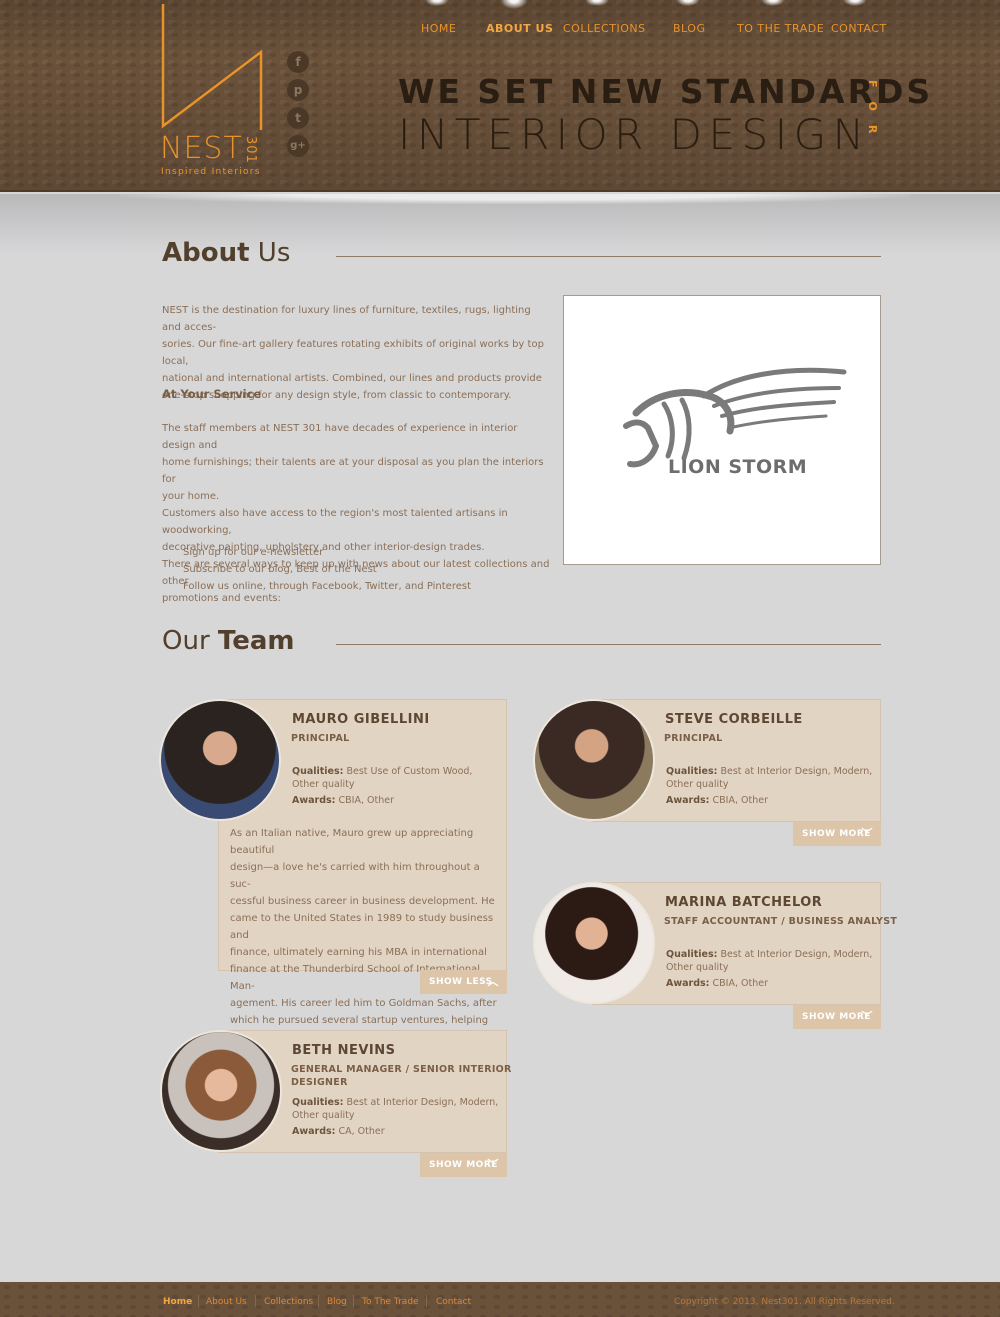 The image size is (1000, 1317). Describe the element at coordinates (298, 118) in the screenshot. I see `twitter-icon: t` at that location.